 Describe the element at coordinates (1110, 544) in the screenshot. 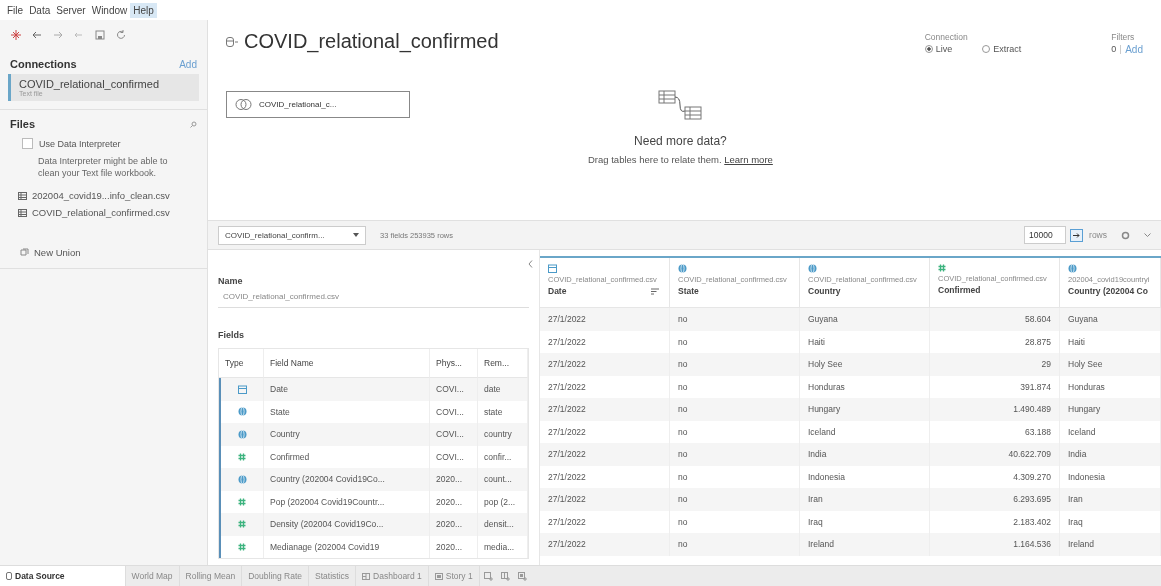

I see `table-cell: Ireland` at that location.